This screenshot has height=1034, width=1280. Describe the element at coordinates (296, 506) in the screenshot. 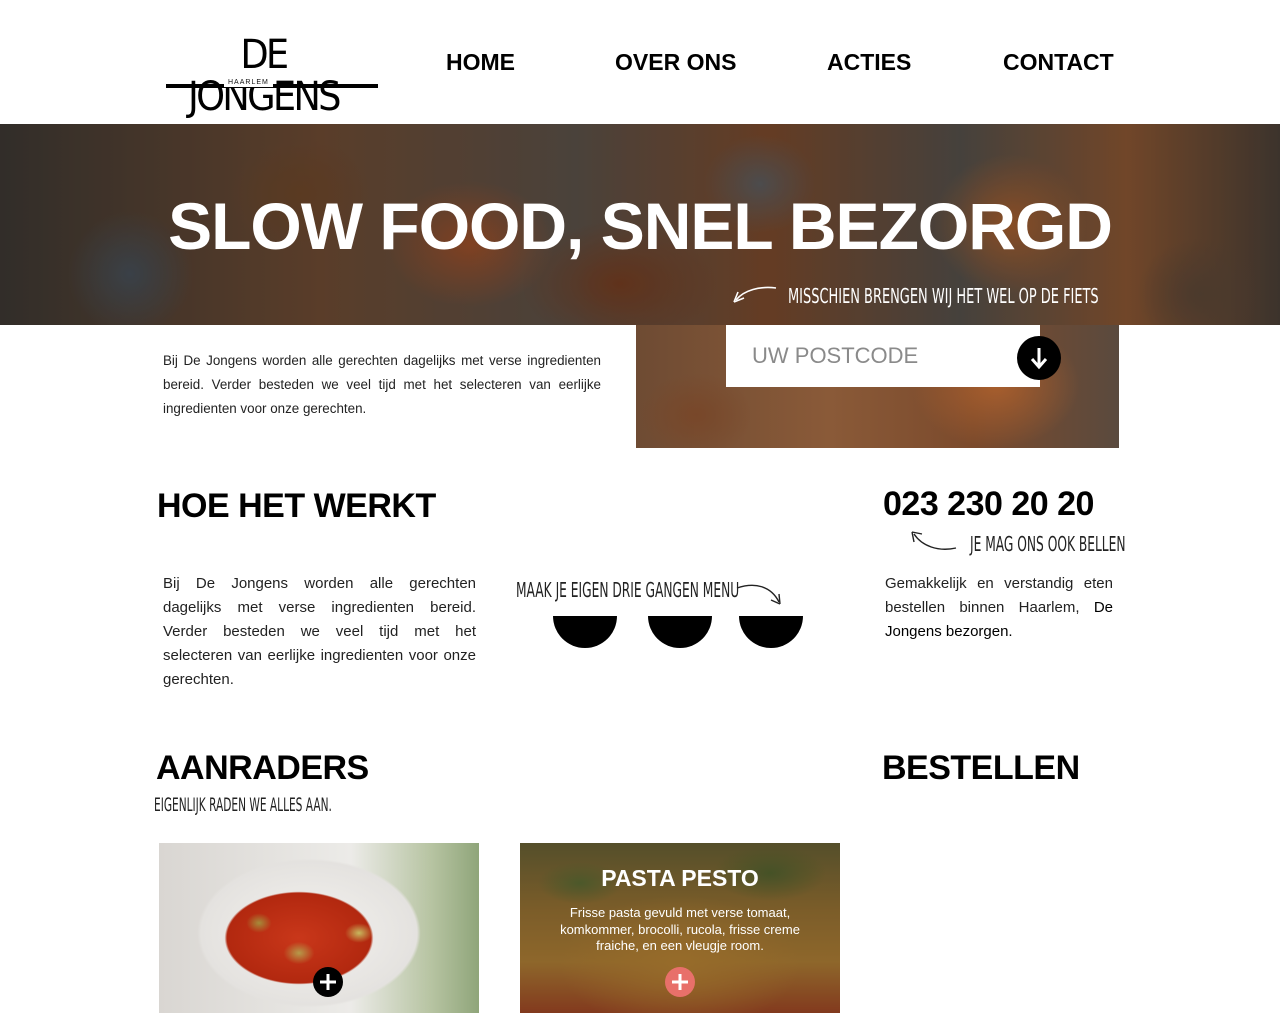

I see `section-title-how: HOE HET WERKT` at that location.